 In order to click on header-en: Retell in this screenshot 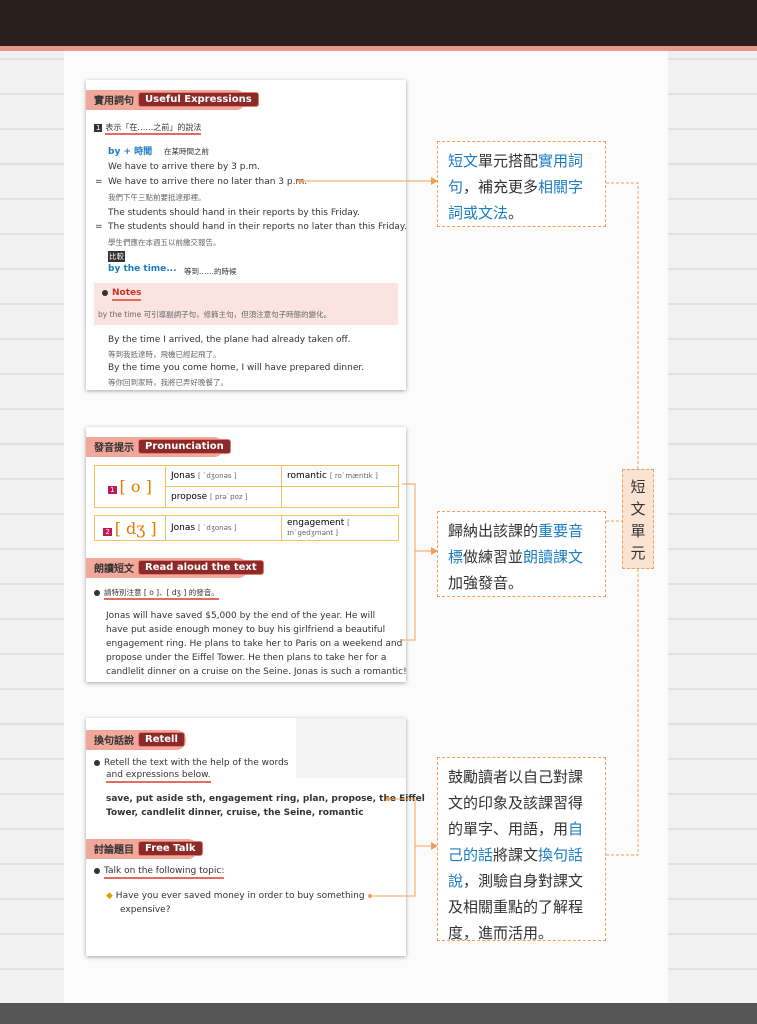, I will do `click(161, 739)`.